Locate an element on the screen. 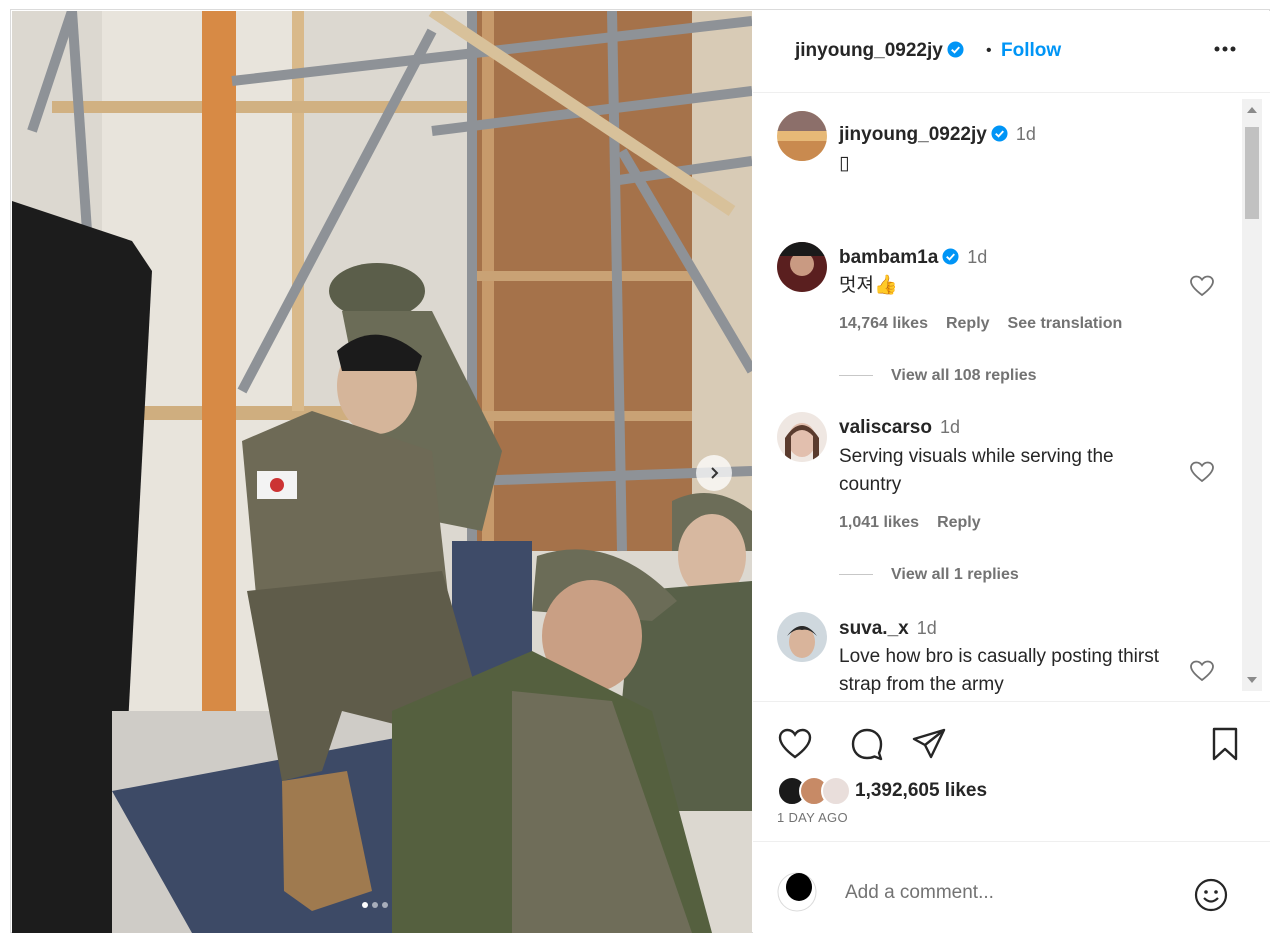 This screenshot has width=1280, height=941. add-comment-input is located at coordinates (1010, 893).